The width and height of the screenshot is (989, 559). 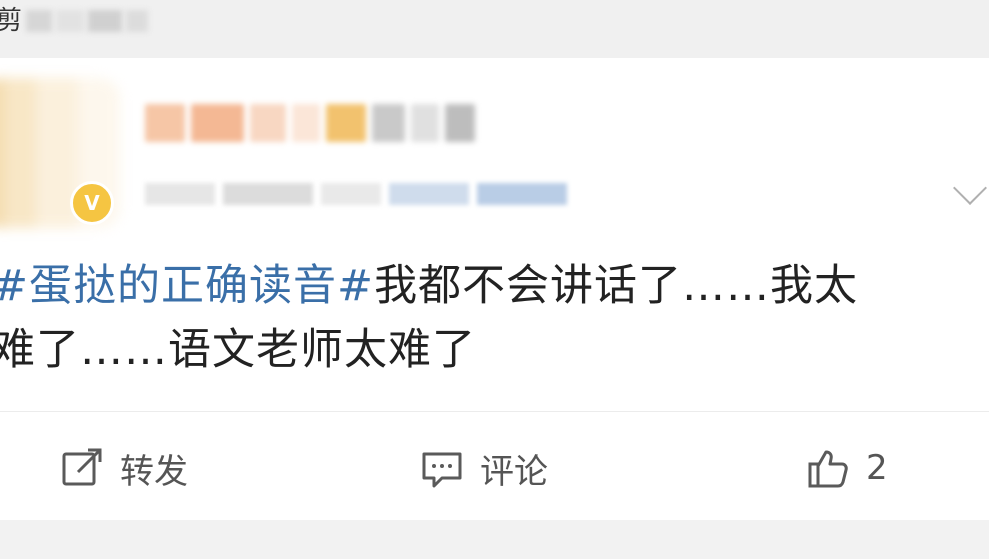 I want to click on post-meta-blurred, so click(x=360, y=194).